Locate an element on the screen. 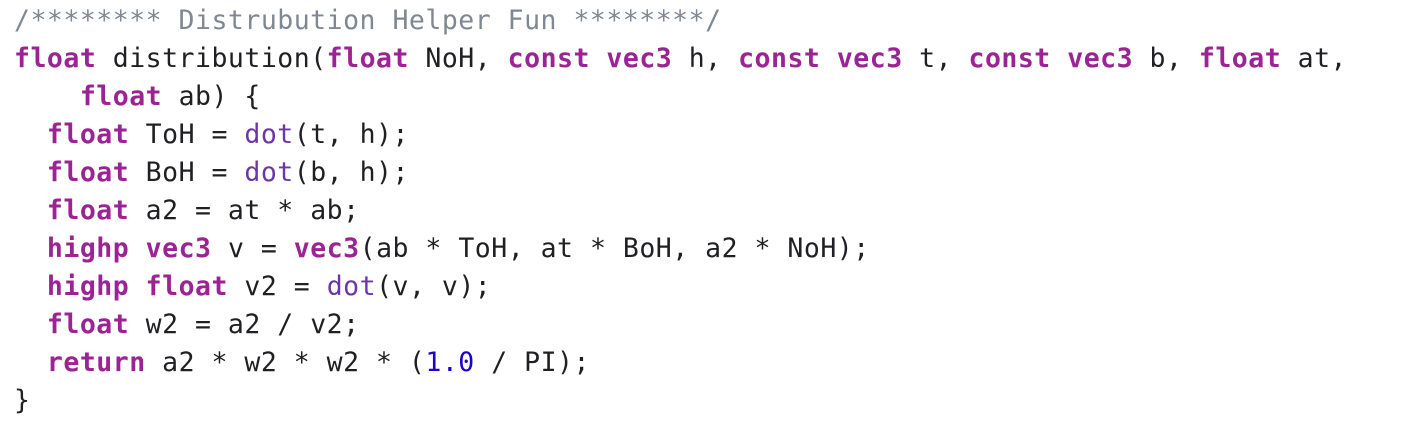  code-text-token: ab) { is located at coordinates (211, 96).